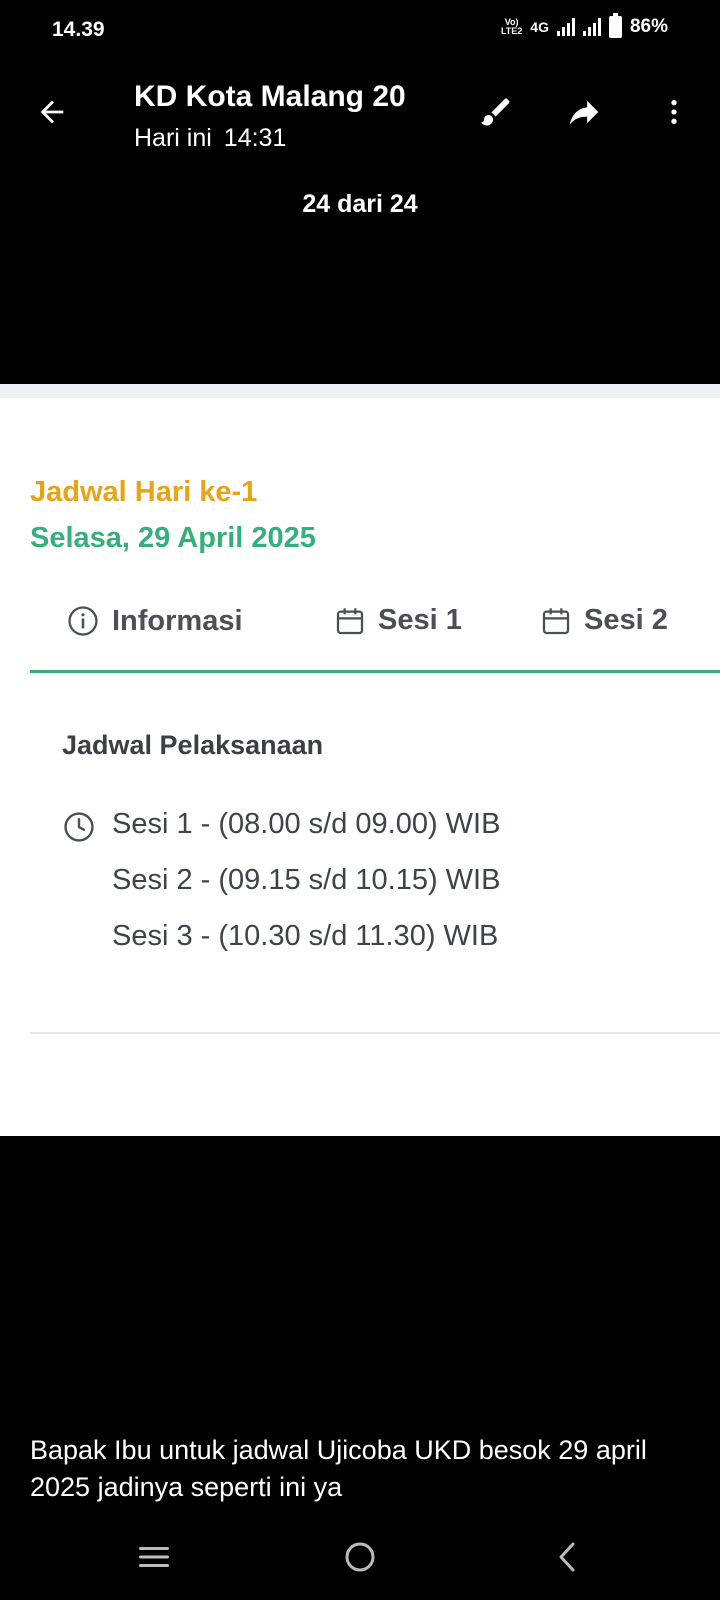  I want to click on session-item-3: Sesi 3 - (10.30 s/d 11.30) WIB, so click(305, 936).